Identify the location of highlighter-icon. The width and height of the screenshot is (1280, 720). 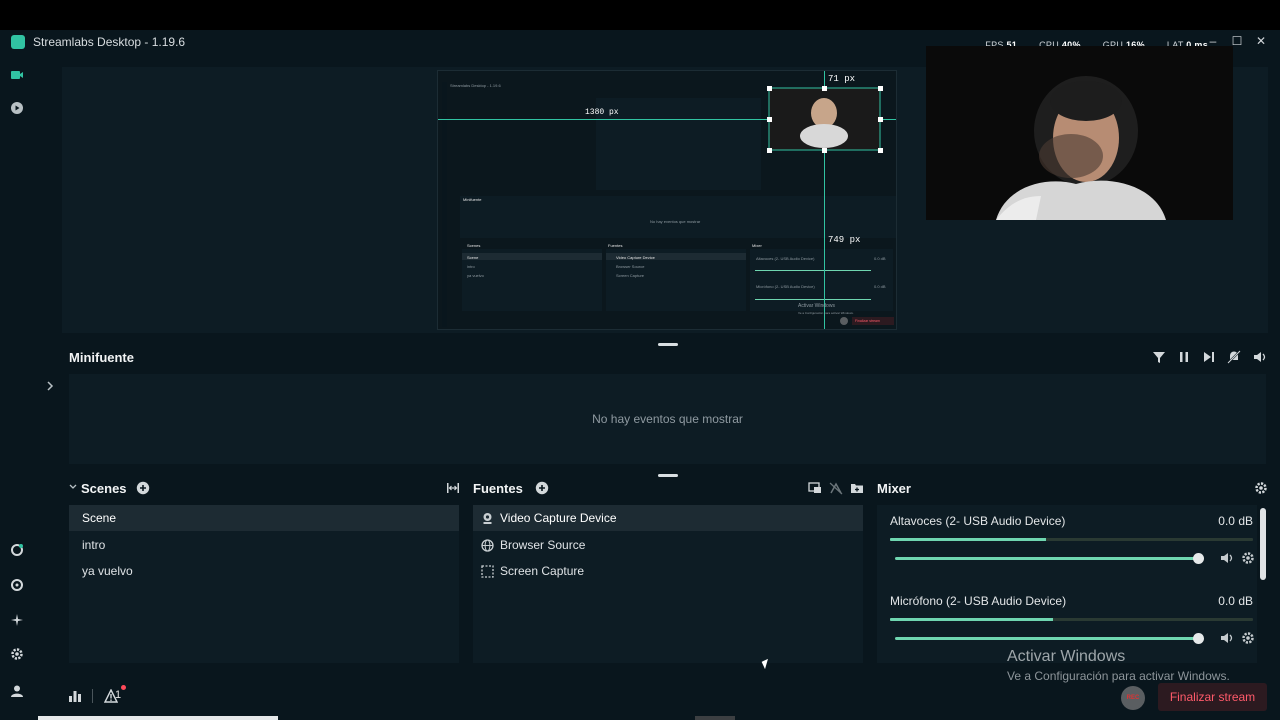
(17, 620).